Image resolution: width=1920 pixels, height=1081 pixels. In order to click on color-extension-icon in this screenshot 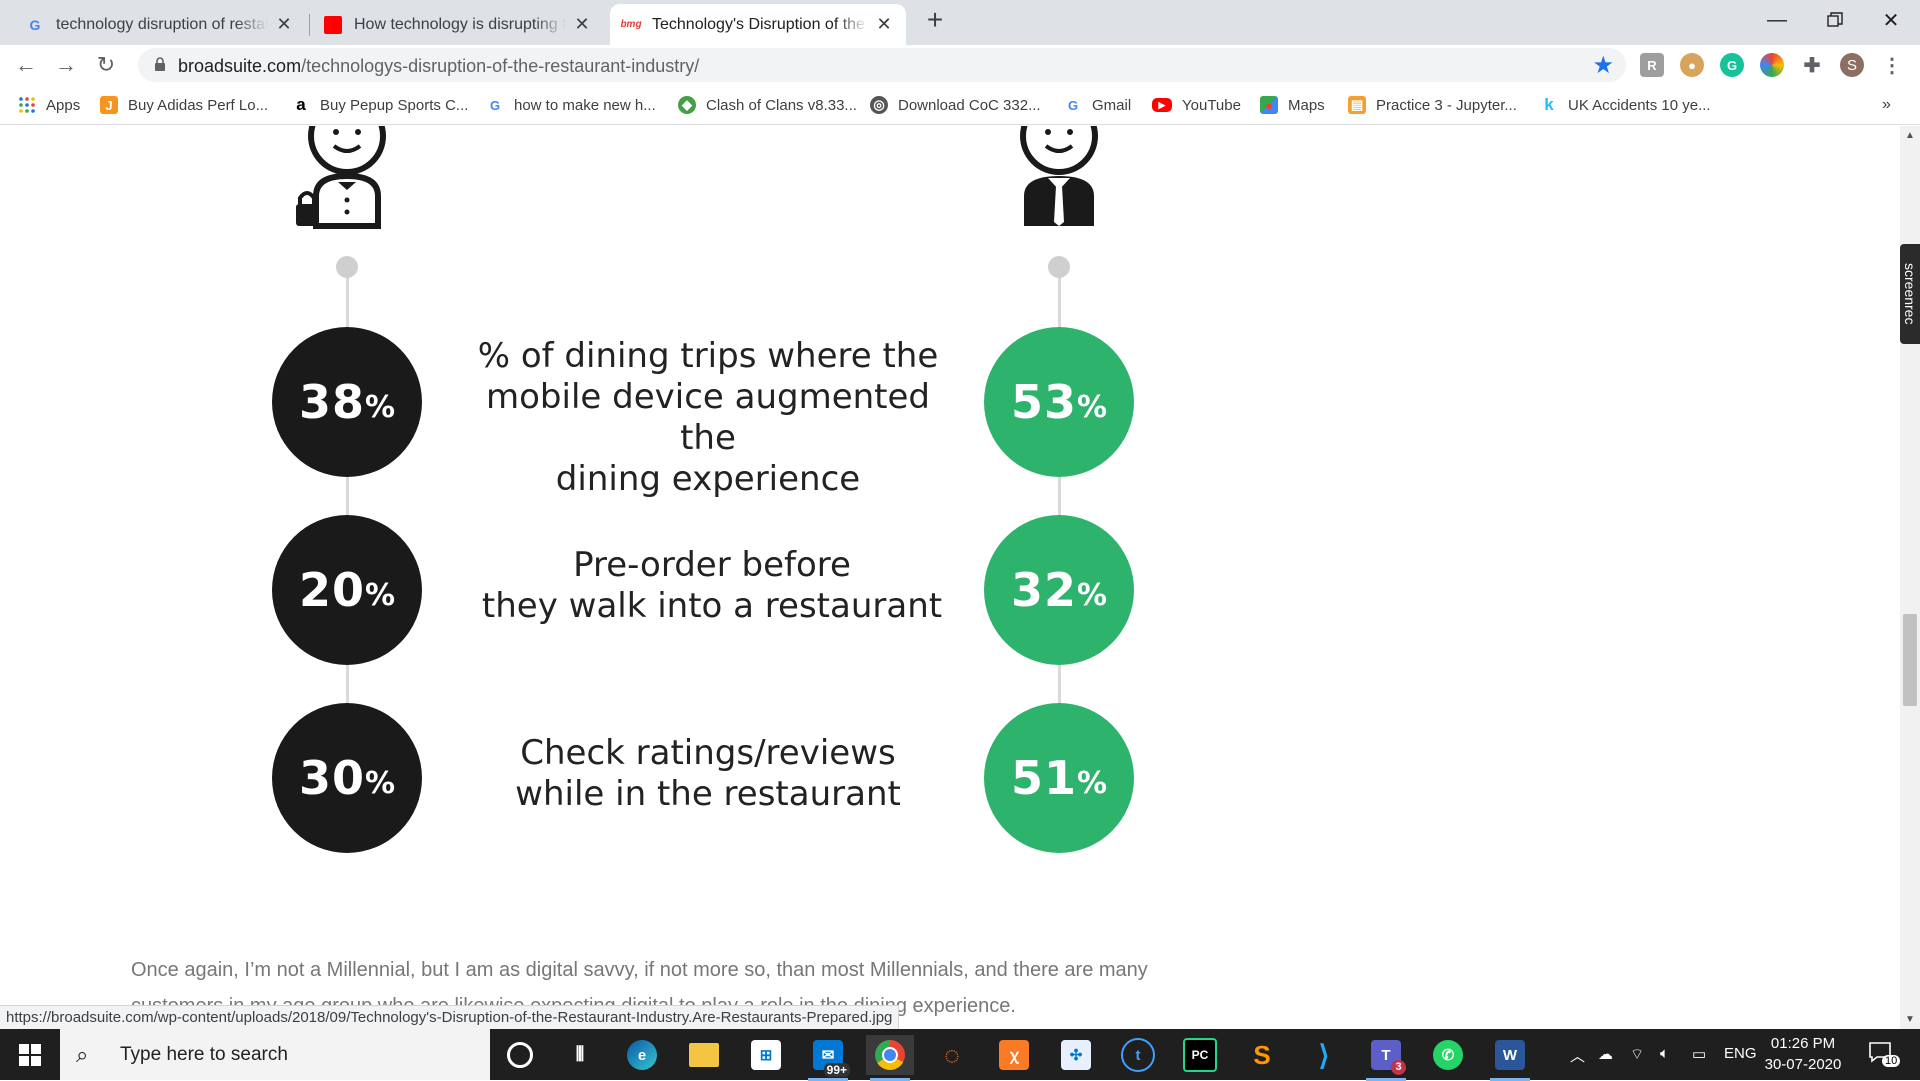, I will do `click(1772, 65)`.